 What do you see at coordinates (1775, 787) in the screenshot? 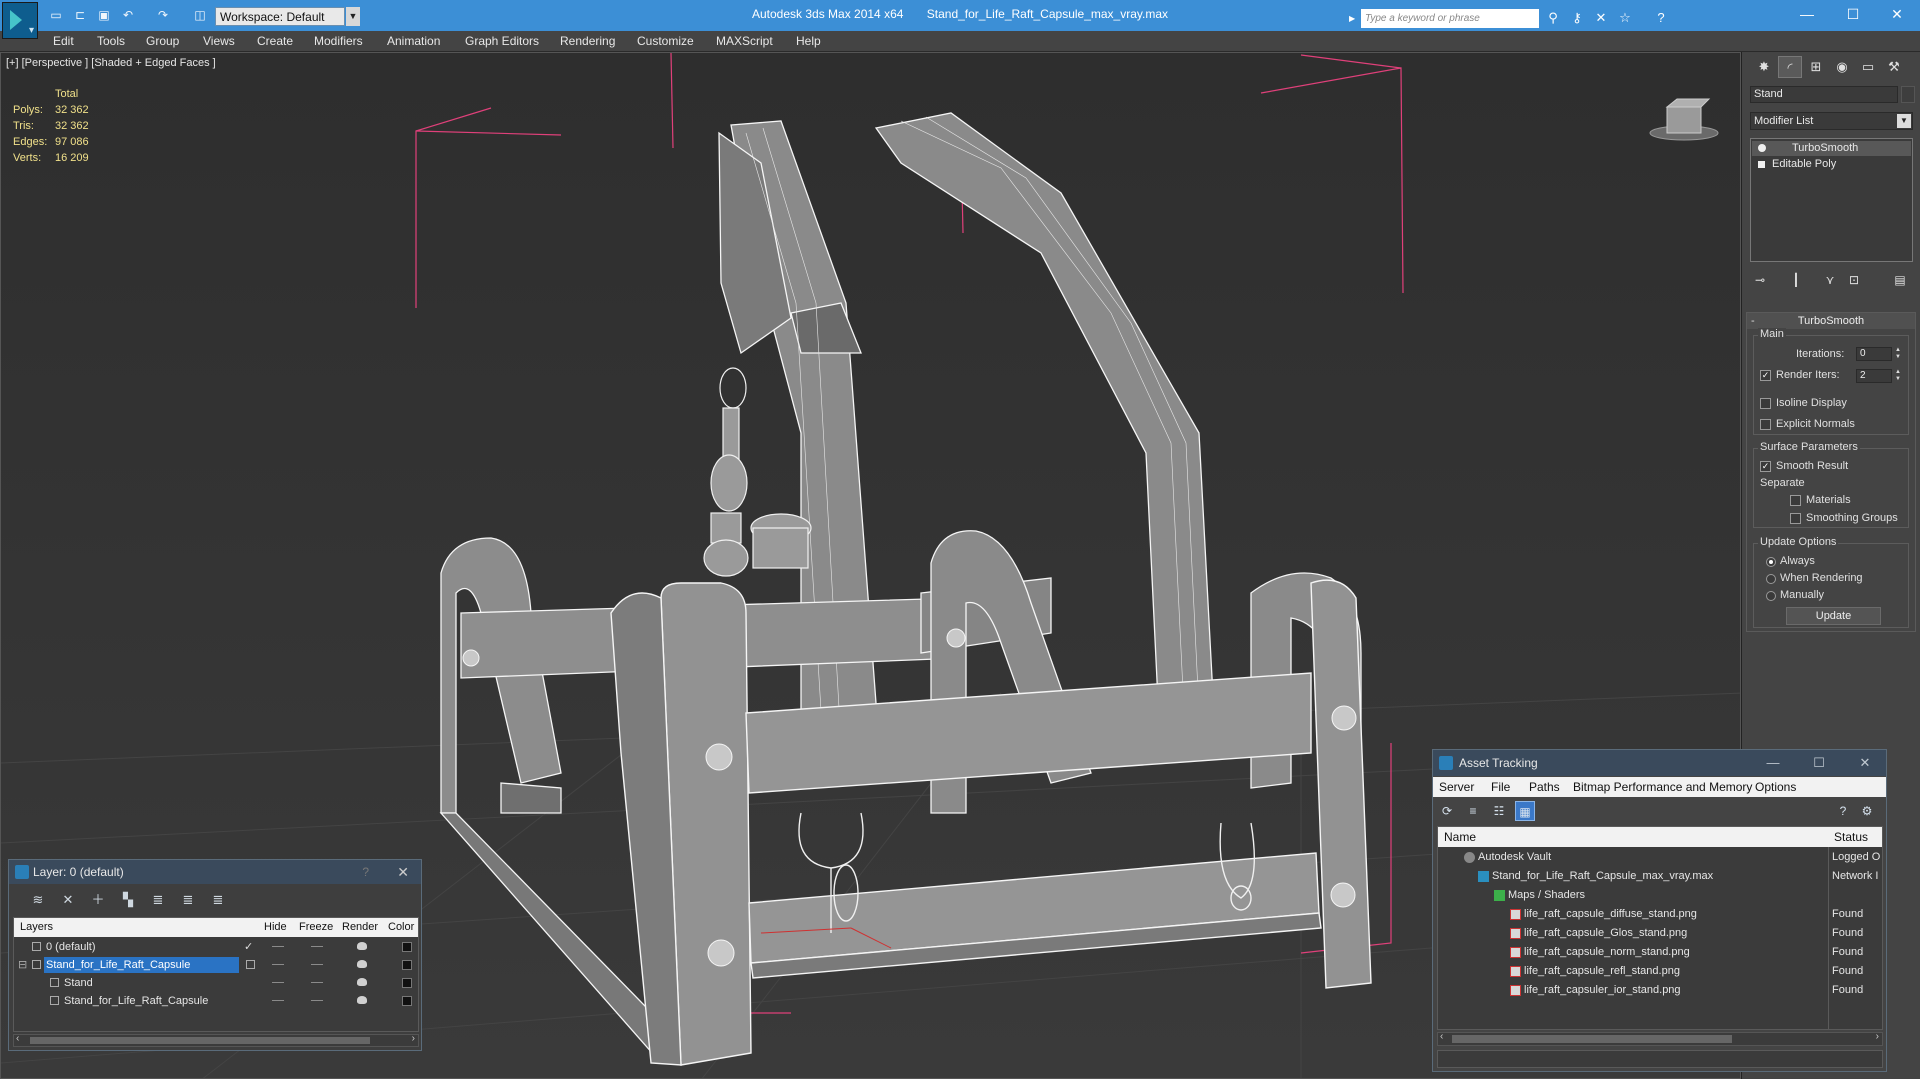
I see `asset-menu-options: Options` at bounding box center [1775, 787].